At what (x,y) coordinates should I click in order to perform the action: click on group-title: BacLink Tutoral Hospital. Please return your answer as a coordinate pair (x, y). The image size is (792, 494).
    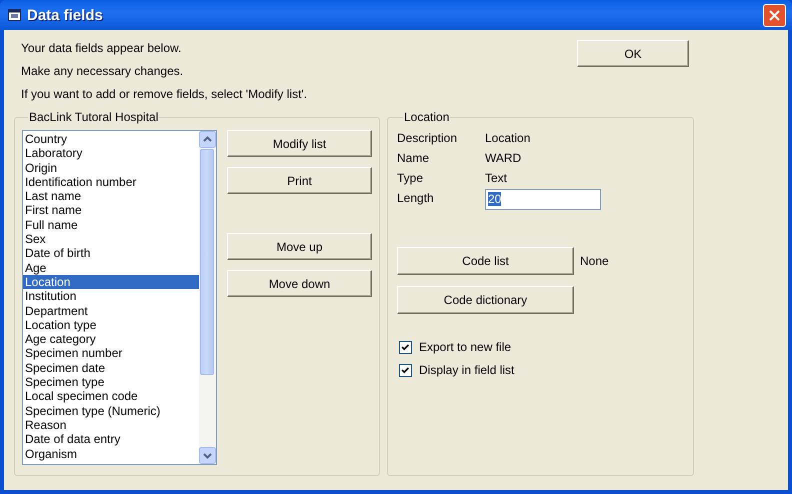
    Looking at the image, I should click on (94, 117).